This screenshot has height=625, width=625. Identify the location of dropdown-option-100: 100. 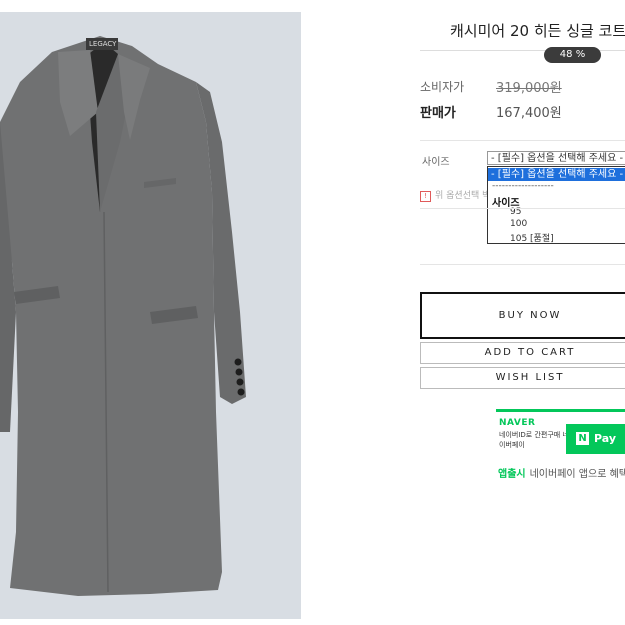
(567, 224).